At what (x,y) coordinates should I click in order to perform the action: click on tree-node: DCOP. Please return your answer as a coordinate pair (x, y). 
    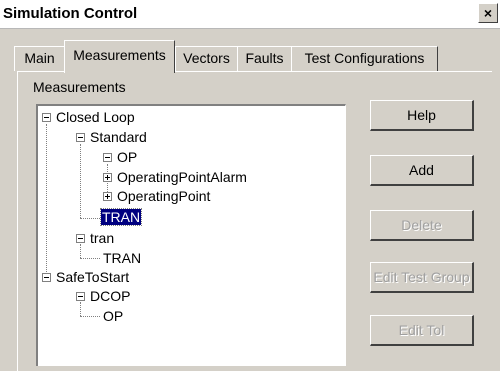
    Looking at the image, I should click on (110, 296).